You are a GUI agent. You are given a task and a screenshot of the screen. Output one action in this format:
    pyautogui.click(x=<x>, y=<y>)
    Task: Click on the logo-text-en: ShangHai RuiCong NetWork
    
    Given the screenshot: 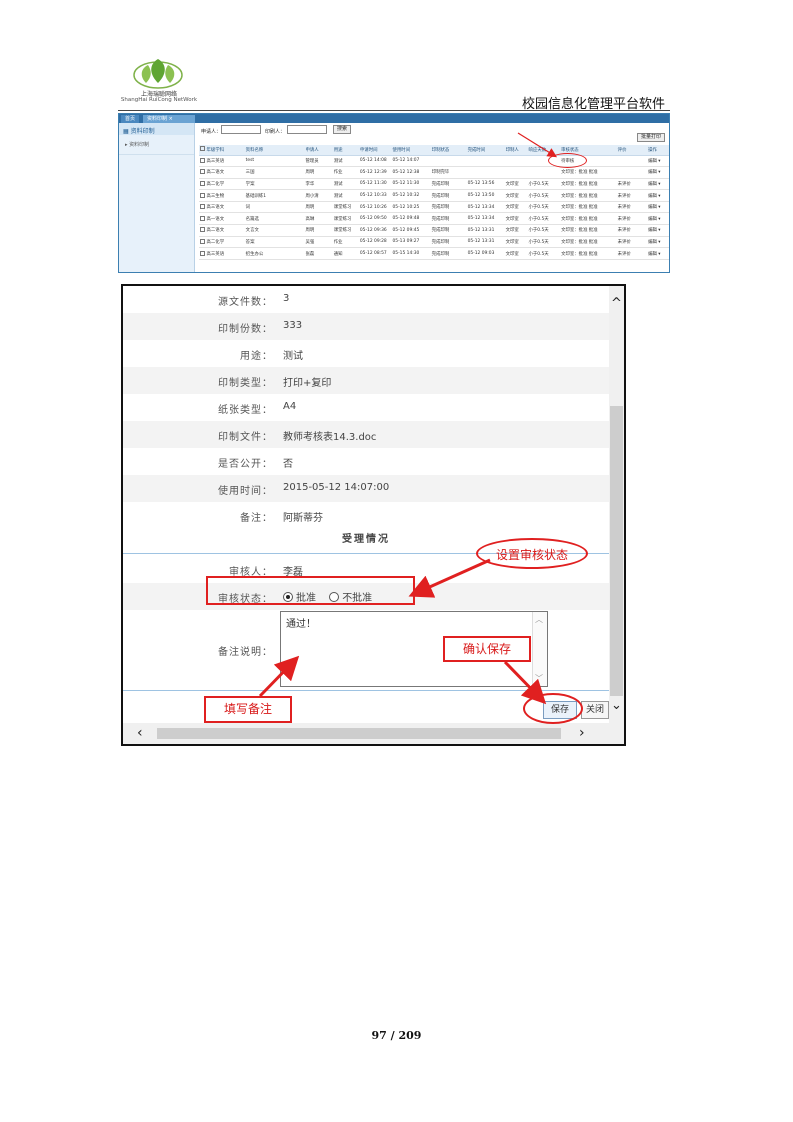 What is the action you would take?
    pyautogui.click(x=159, y=100)
    